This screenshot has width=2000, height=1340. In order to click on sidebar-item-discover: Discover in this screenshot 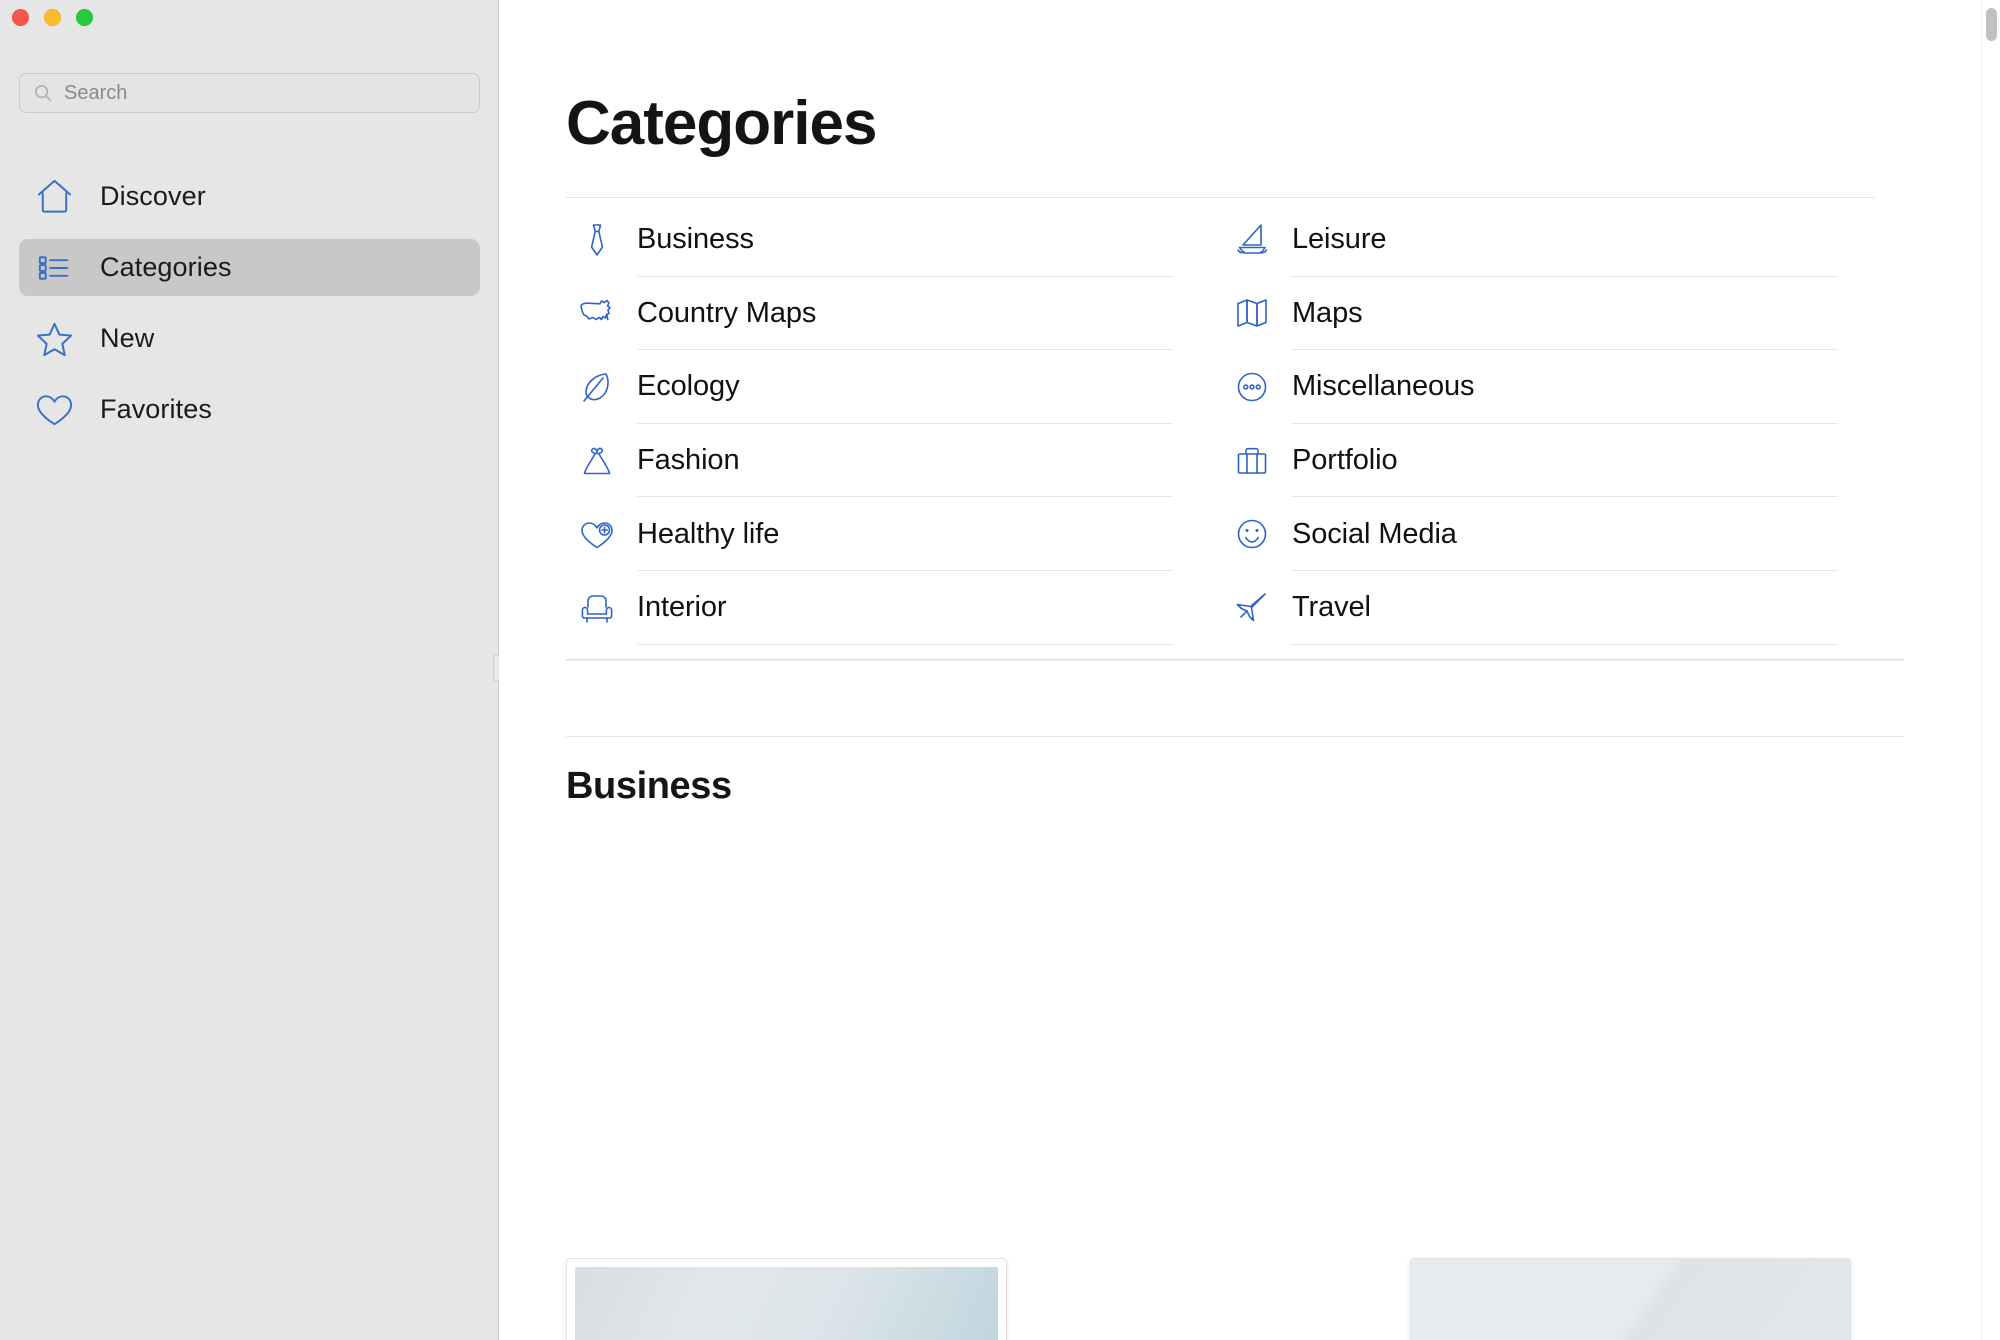, I will do `click(249, 196)`.